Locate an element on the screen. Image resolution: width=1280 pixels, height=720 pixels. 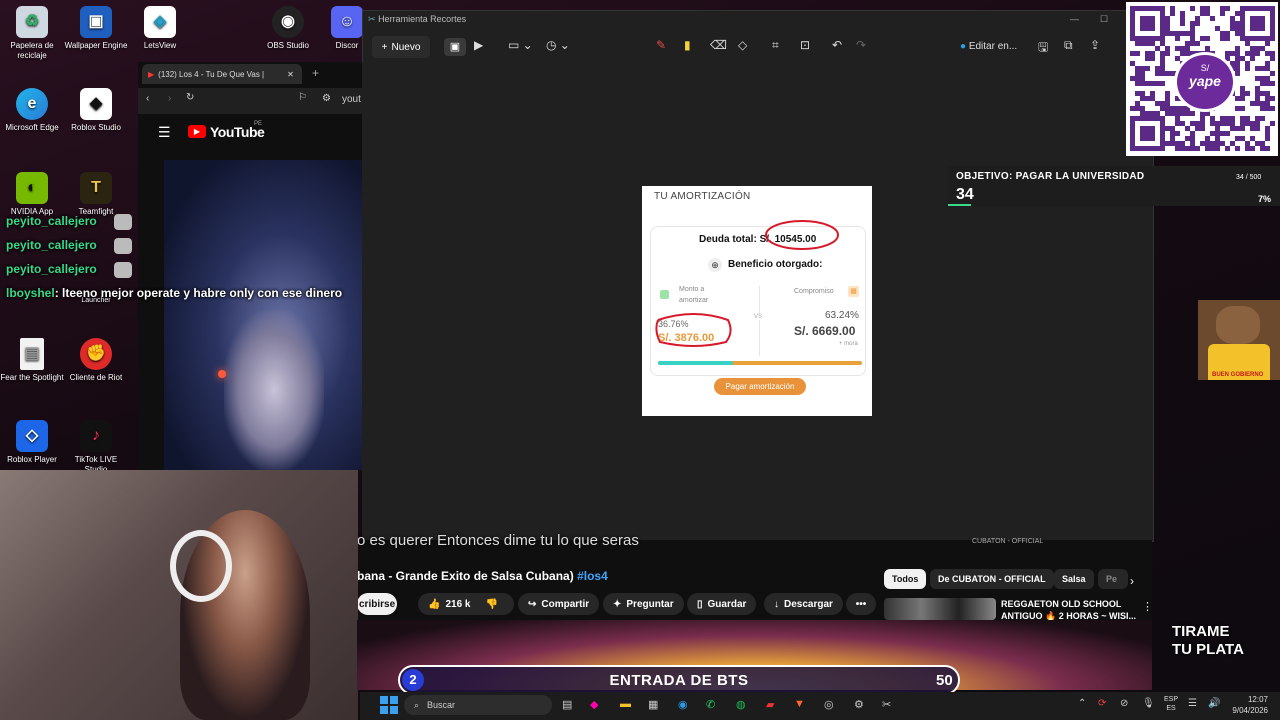
tray-expand-icon: ⌃ is located at coordinates (1082, 703).